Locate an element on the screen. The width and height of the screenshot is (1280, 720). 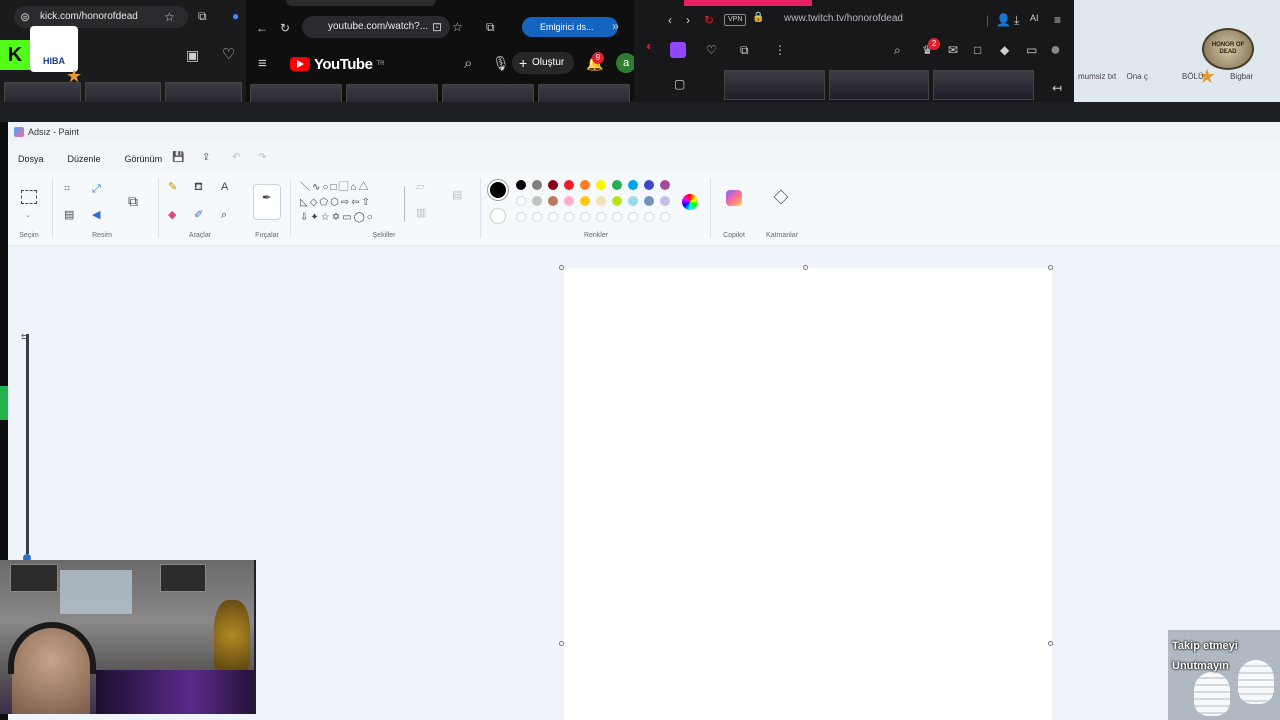
undo-icon: ↶ is located at coordinates (236, 157).